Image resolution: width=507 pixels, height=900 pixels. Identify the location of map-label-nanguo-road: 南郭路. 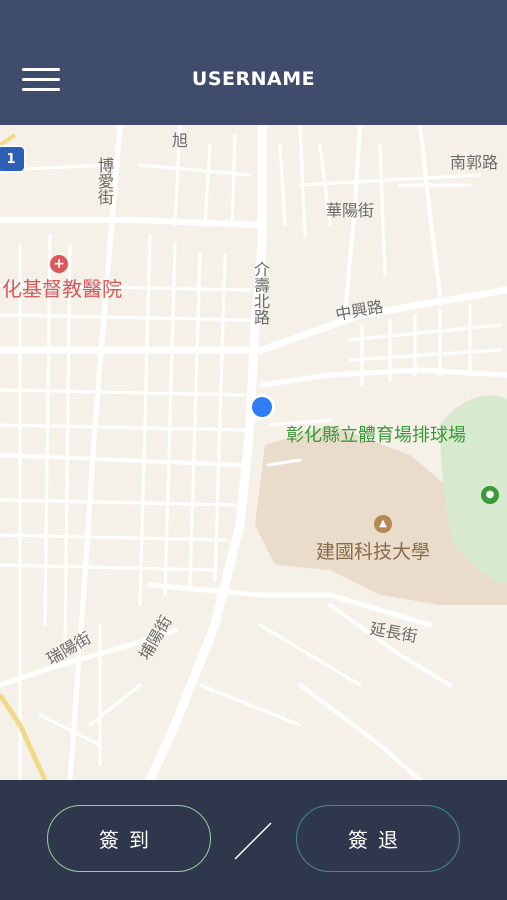
(474, 162).